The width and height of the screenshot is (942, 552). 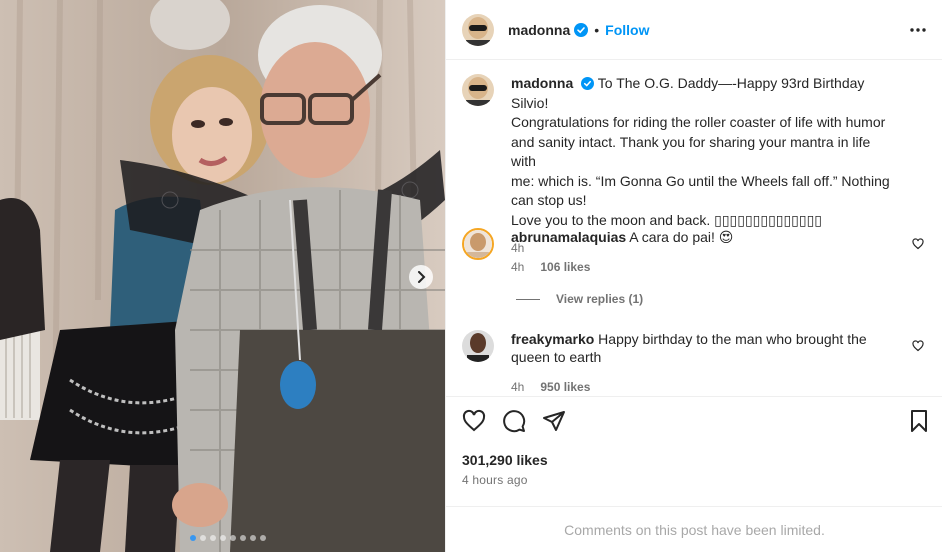 What do you see at coordinates (627, 30) in the screenshot?
I see `follow-button: Follow` at bounding box center [627, 30].